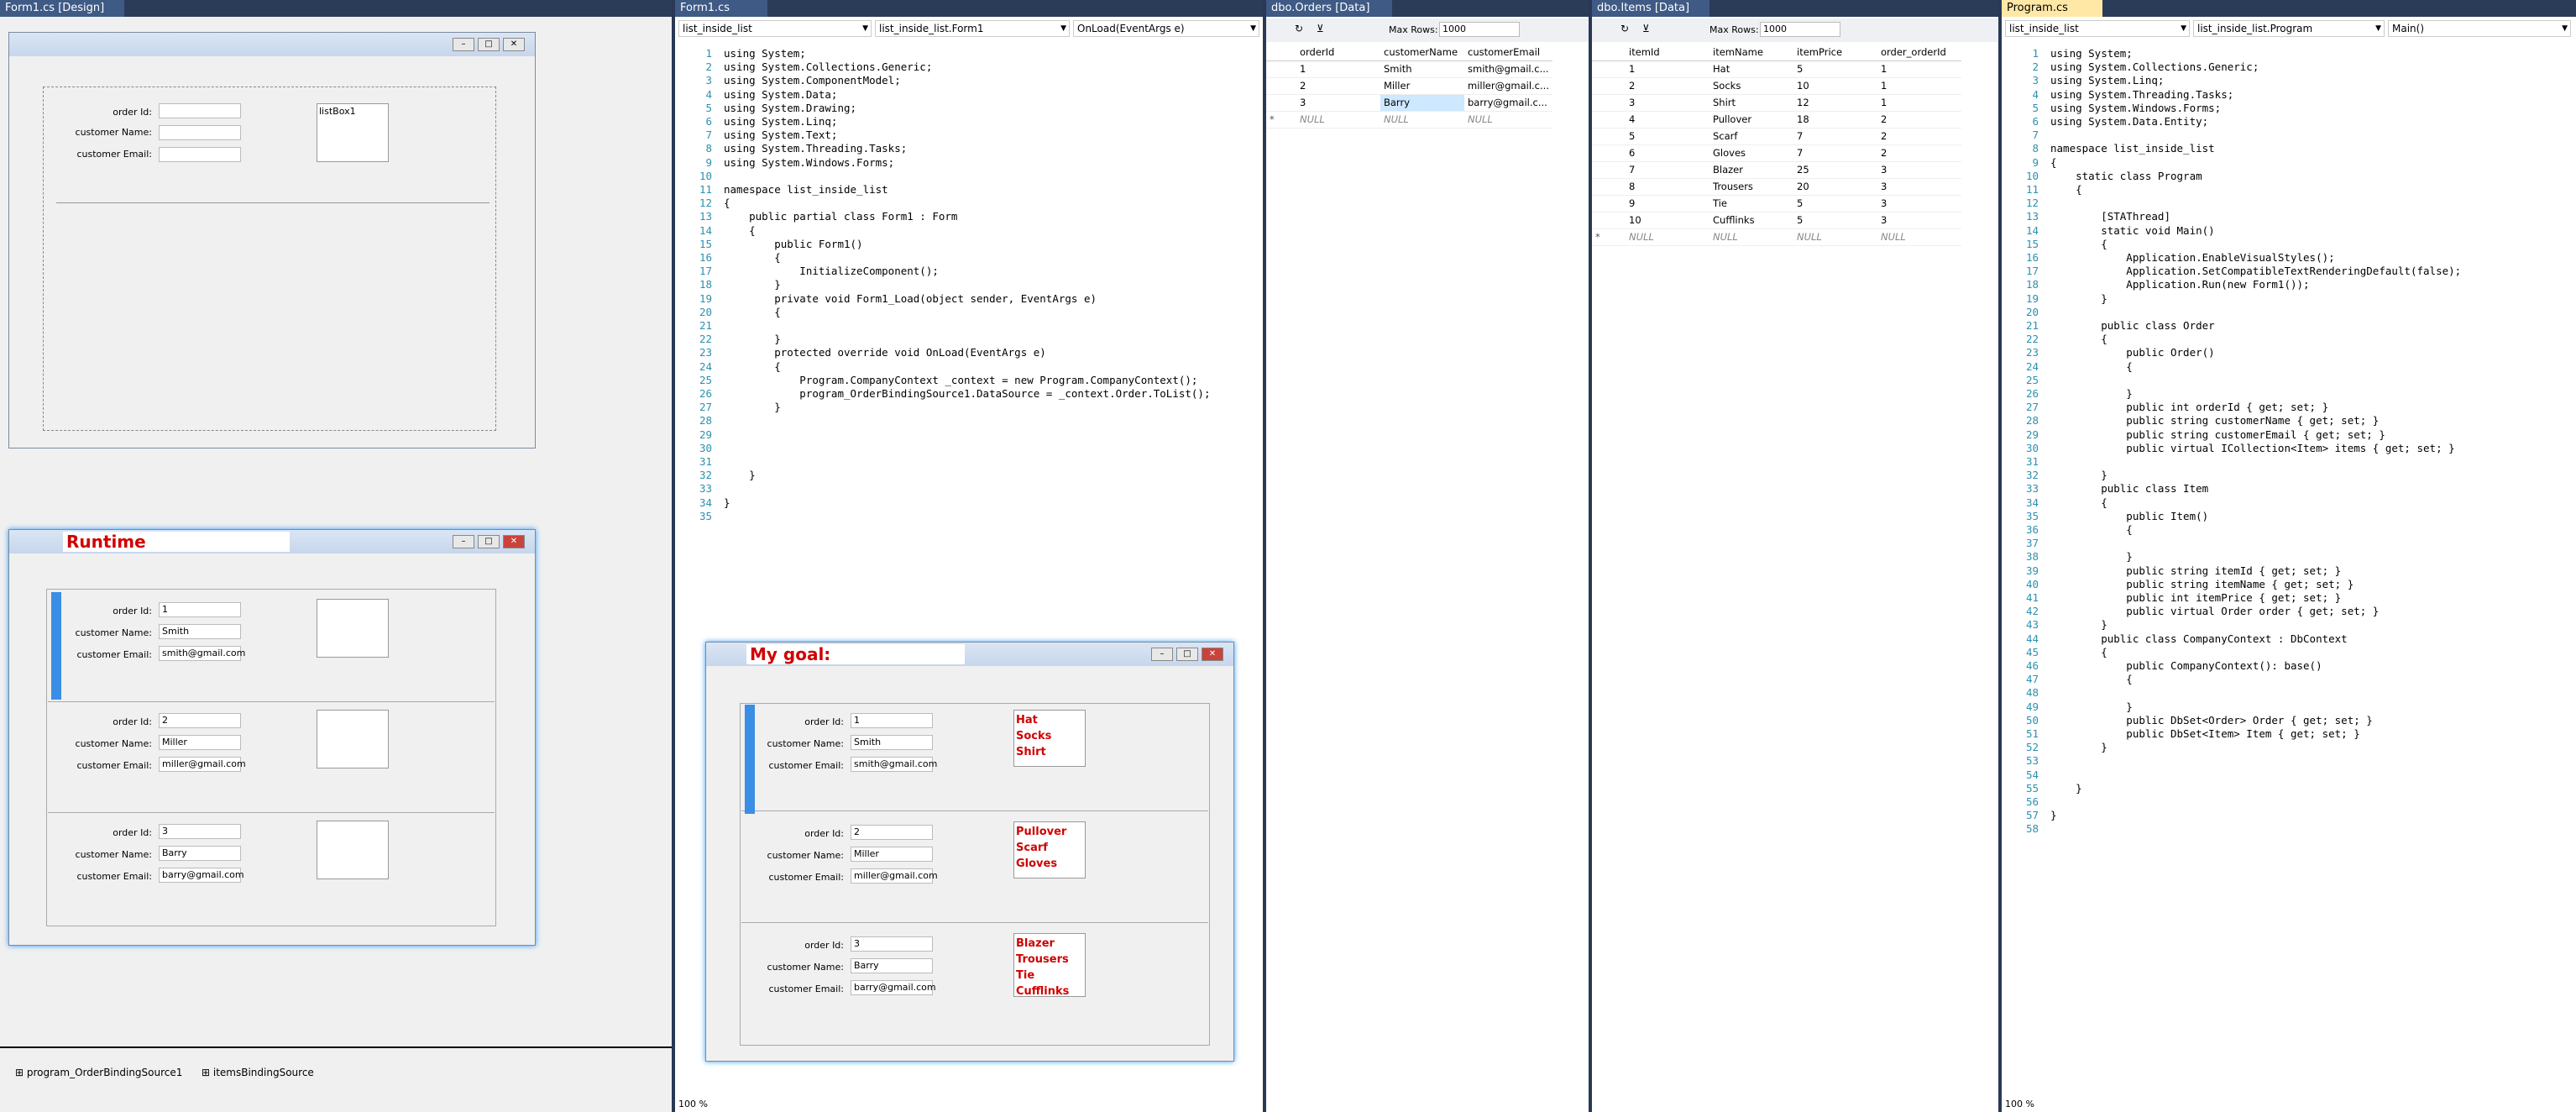  I want to click on table-cell: Blazer, so click(1751, 170).